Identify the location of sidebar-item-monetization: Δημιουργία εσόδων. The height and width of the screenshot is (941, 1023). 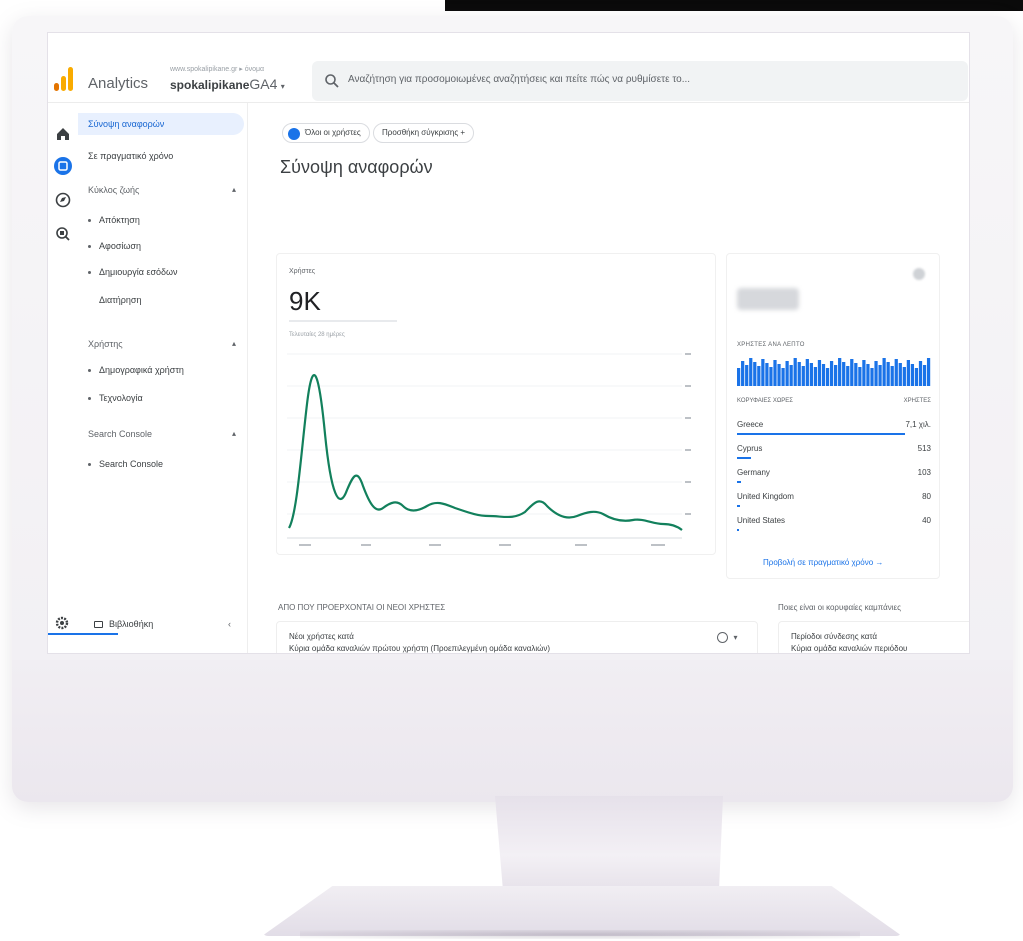
(133, 272).